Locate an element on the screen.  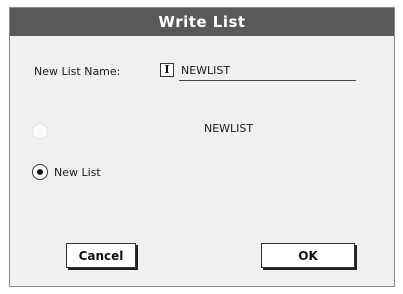
ok-button: OK is located at coordinates (308, 255).